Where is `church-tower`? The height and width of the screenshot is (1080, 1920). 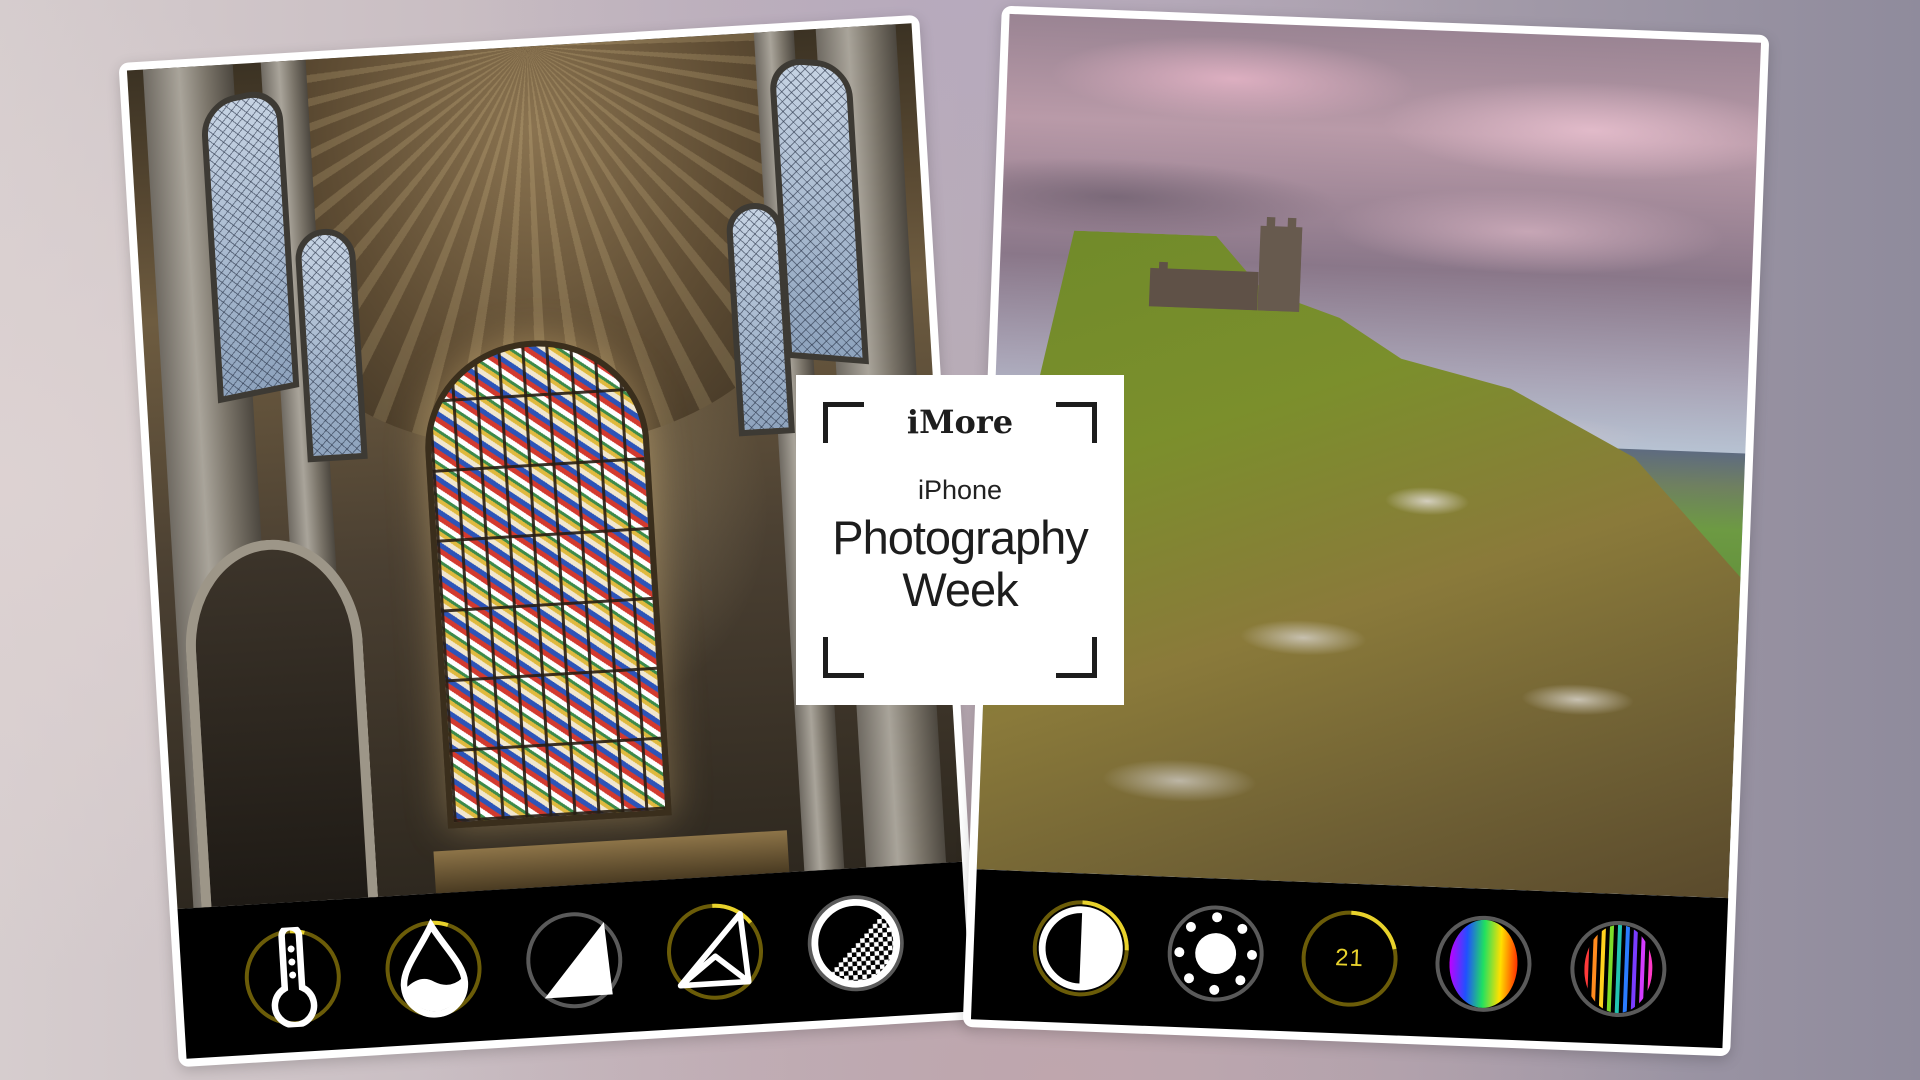 church-tower is located at coordinates (1226, 262).